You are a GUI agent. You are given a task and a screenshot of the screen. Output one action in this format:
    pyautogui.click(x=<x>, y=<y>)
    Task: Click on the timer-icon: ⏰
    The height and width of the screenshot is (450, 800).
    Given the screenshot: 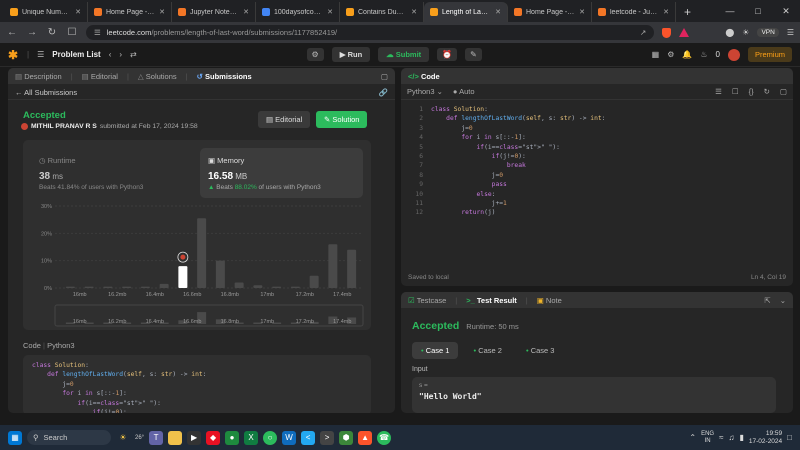 What is the action you would take?
    pyautogui.click(x=447, y=54)
    